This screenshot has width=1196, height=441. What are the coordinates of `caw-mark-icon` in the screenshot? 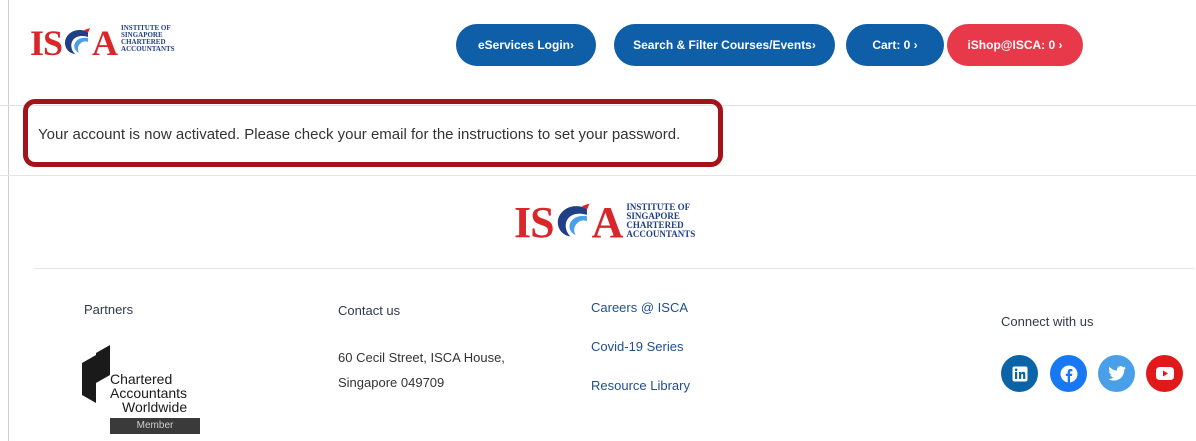 It's located at (96, 374).